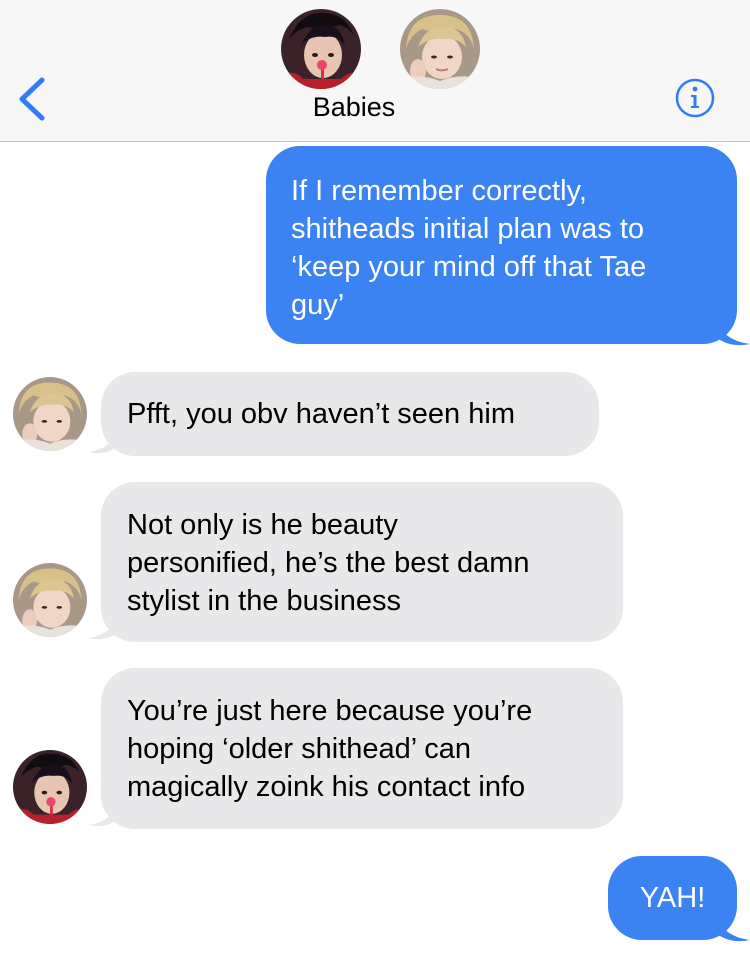 Image resolution: width=750 pixels, height=955 pixels. I want to click on group-avatar-dark, so click(321, 49).